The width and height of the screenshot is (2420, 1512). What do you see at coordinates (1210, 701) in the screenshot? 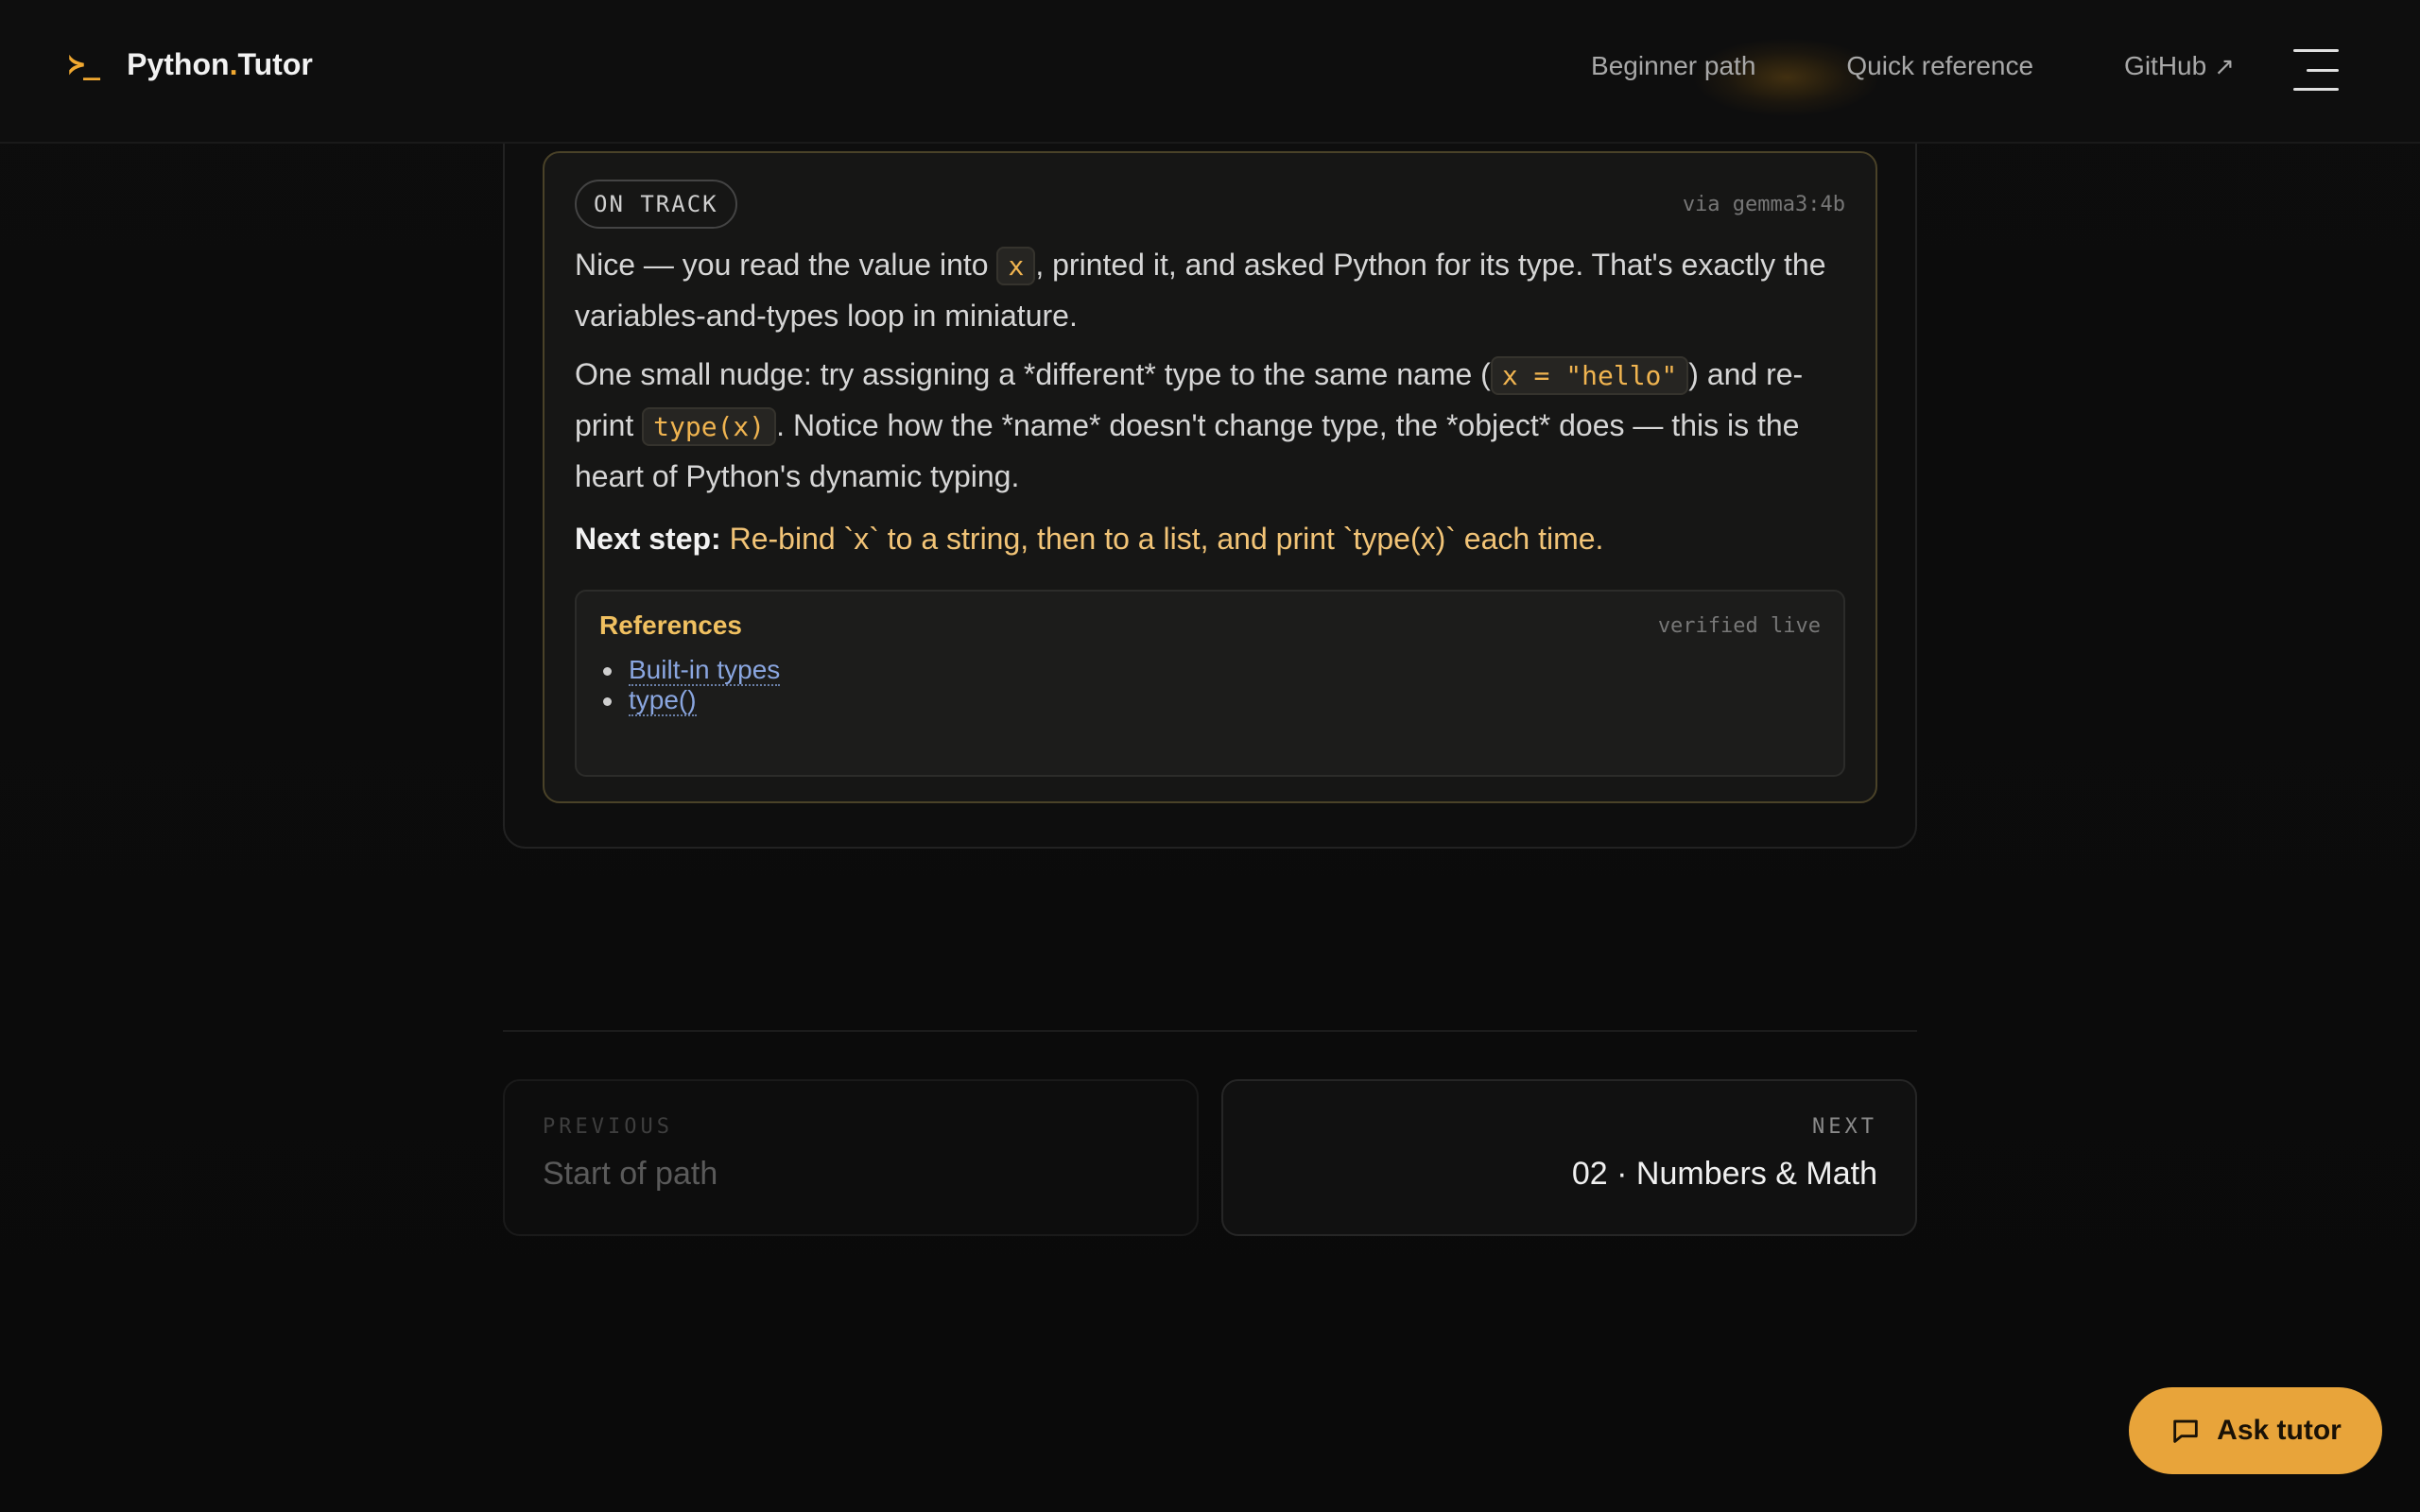
I see `list-item: type()` at bounding box center [1210, 701].